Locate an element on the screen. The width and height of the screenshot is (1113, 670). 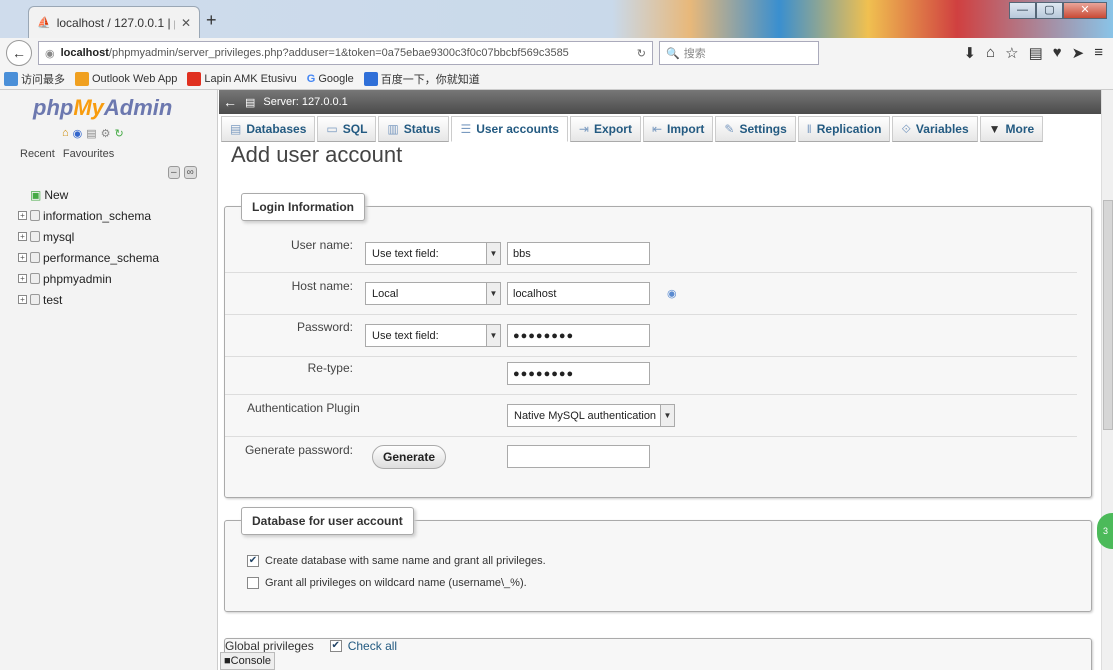
send-icon: ➤ is located at coordinates (1078, 53).